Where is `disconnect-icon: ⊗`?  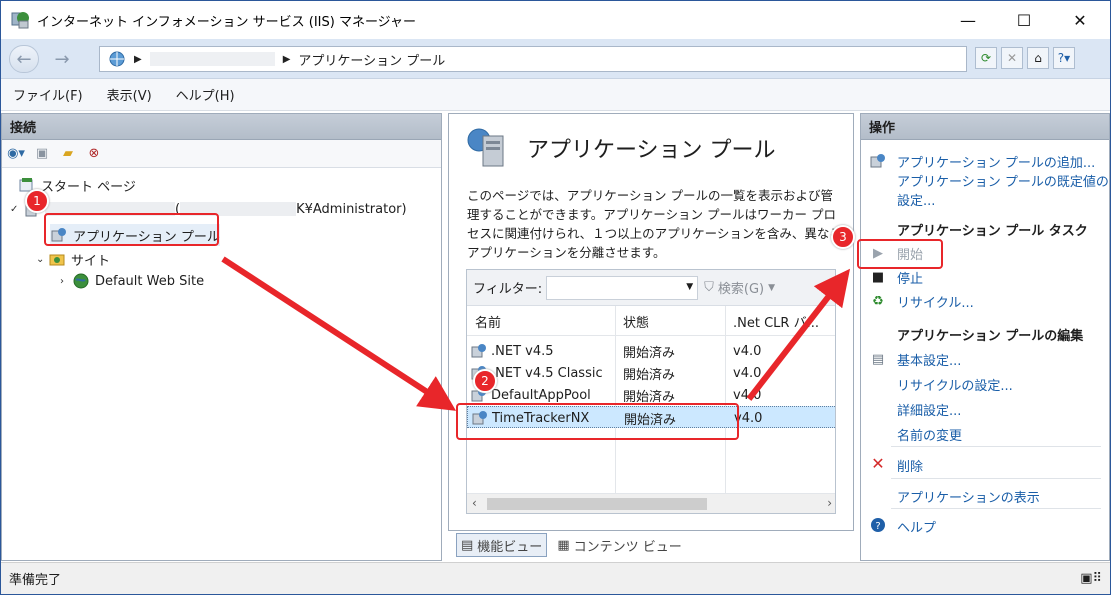
disconnect-icon: ⊗ is located at coordinates (94, 153).